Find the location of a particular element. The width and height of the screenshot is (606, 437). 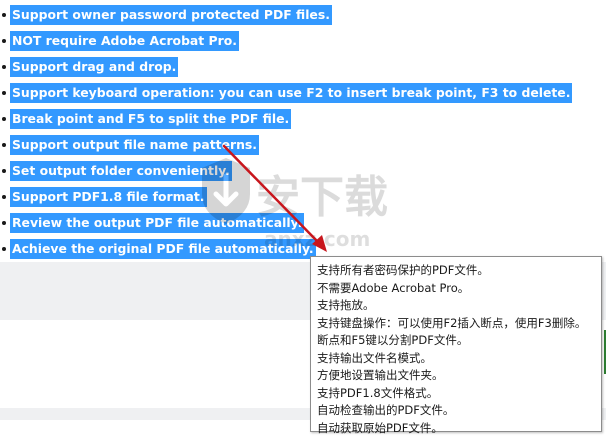

feature-item: NOT require Adobe Acrobat Pro. is located at coordinates (119, 41).